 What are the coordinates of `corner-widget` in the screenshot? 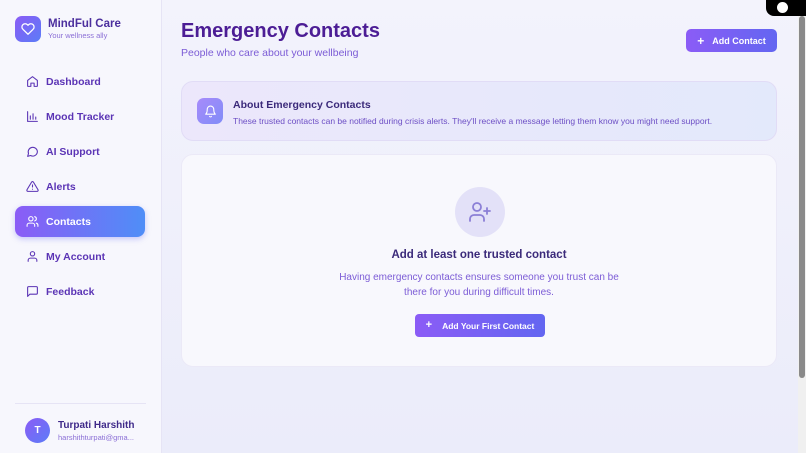 It's located at (786, 8).